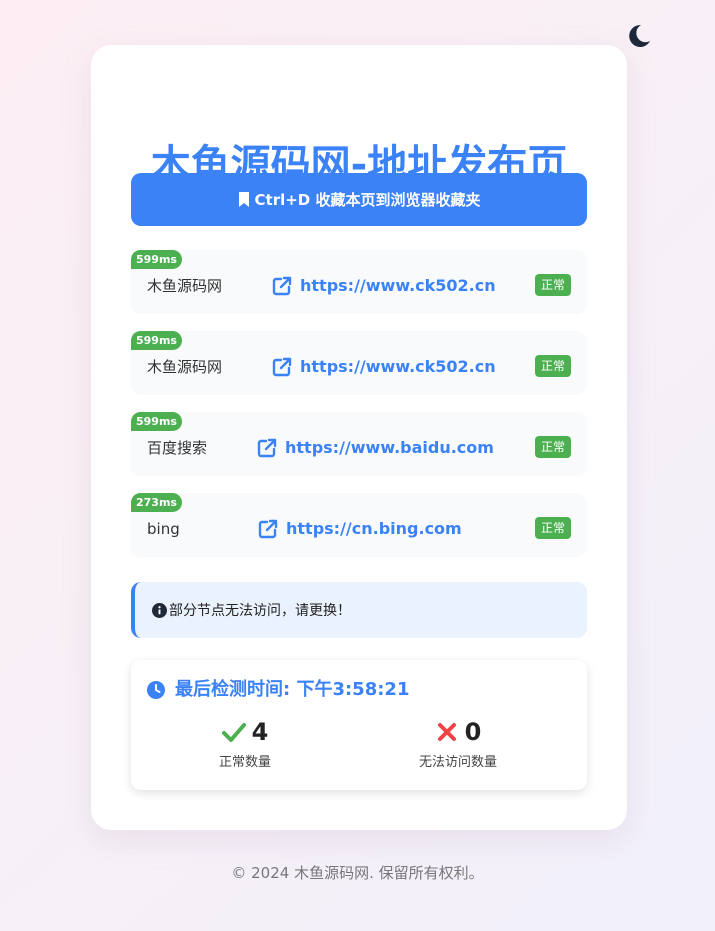 The height and width of the screenshot is (931, 715). Describe the element at coordinates (156, 690) in the screenshot. I see `clock-icon` at that location.